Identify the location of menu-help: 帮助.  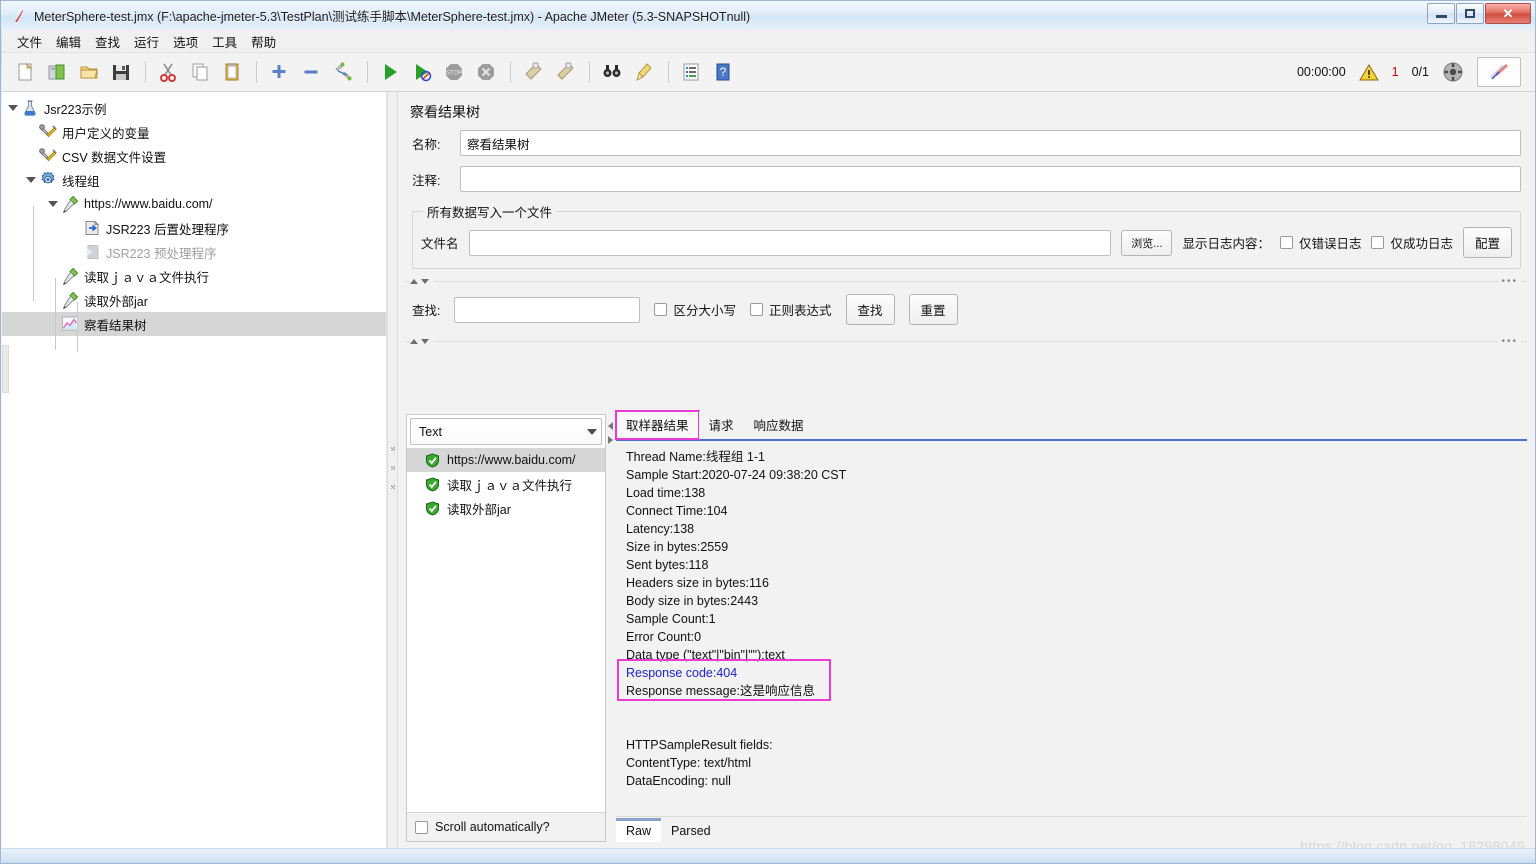
(263, 41).